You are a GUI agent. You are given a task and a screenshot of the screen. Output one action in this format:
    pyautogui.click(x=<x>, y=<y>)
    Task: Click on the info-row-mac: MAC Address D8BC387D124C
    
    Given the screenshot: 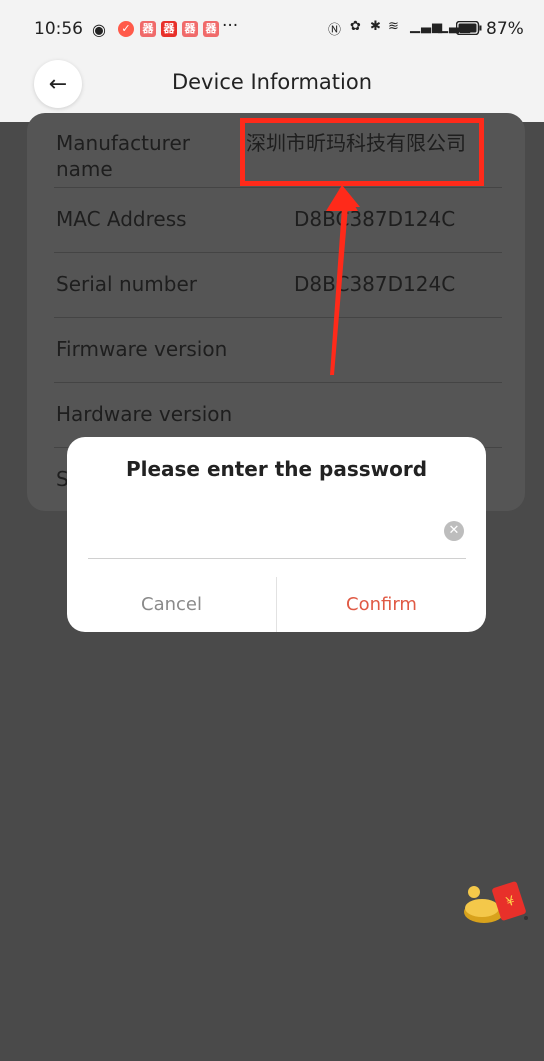 What is the action you would take?
    pyautogui.click(x=278, y=220)
    